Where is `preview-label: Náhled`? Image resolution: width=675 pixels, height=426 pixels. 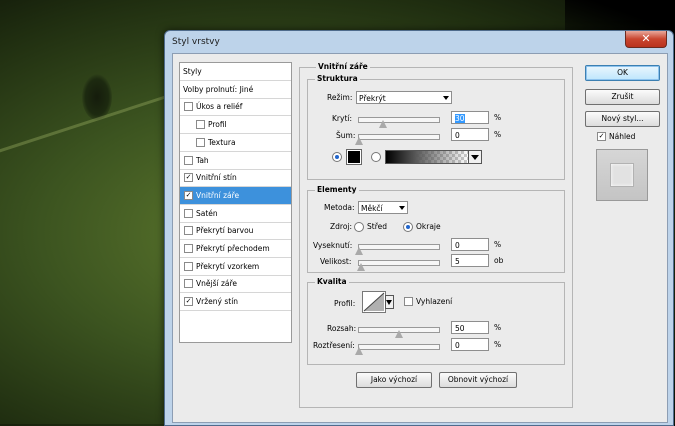 preview-label: Náhled is located at coordinates (622, 136).